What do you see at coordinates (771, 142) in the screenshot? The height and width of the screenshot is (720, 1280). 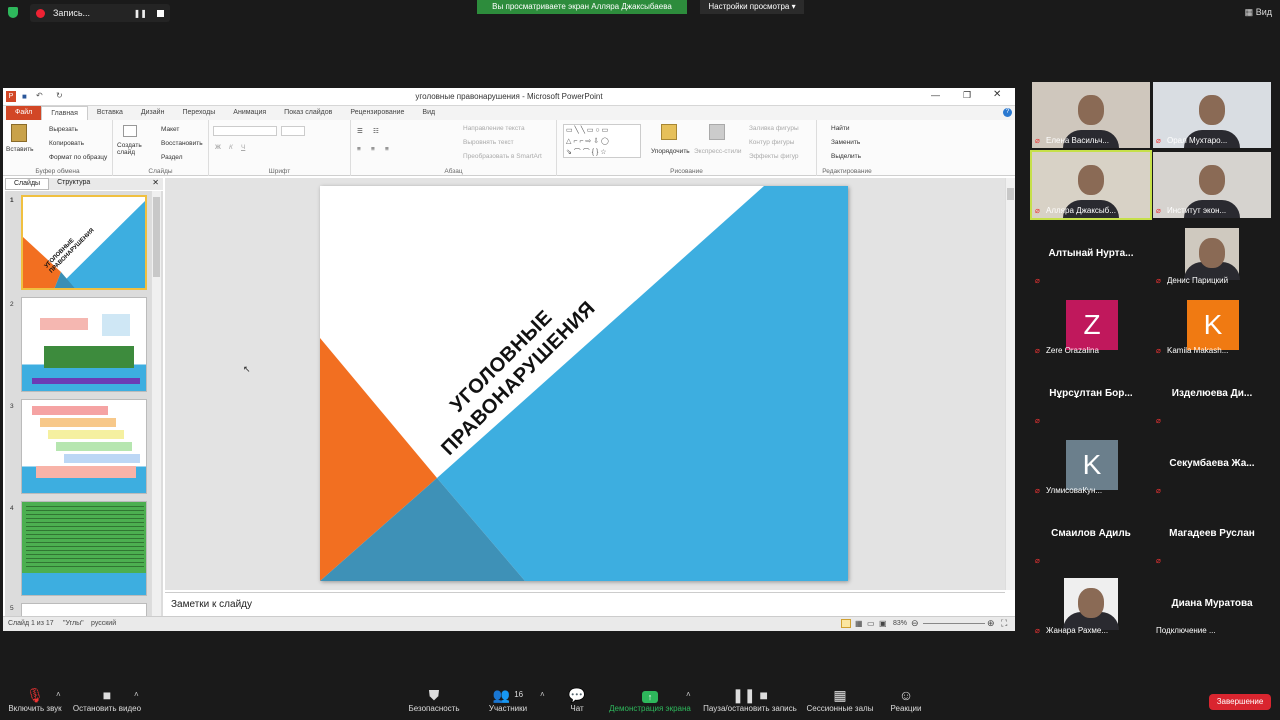 I see `shape-outline-button: Контур фигуры` at bounding box center [771, 142].